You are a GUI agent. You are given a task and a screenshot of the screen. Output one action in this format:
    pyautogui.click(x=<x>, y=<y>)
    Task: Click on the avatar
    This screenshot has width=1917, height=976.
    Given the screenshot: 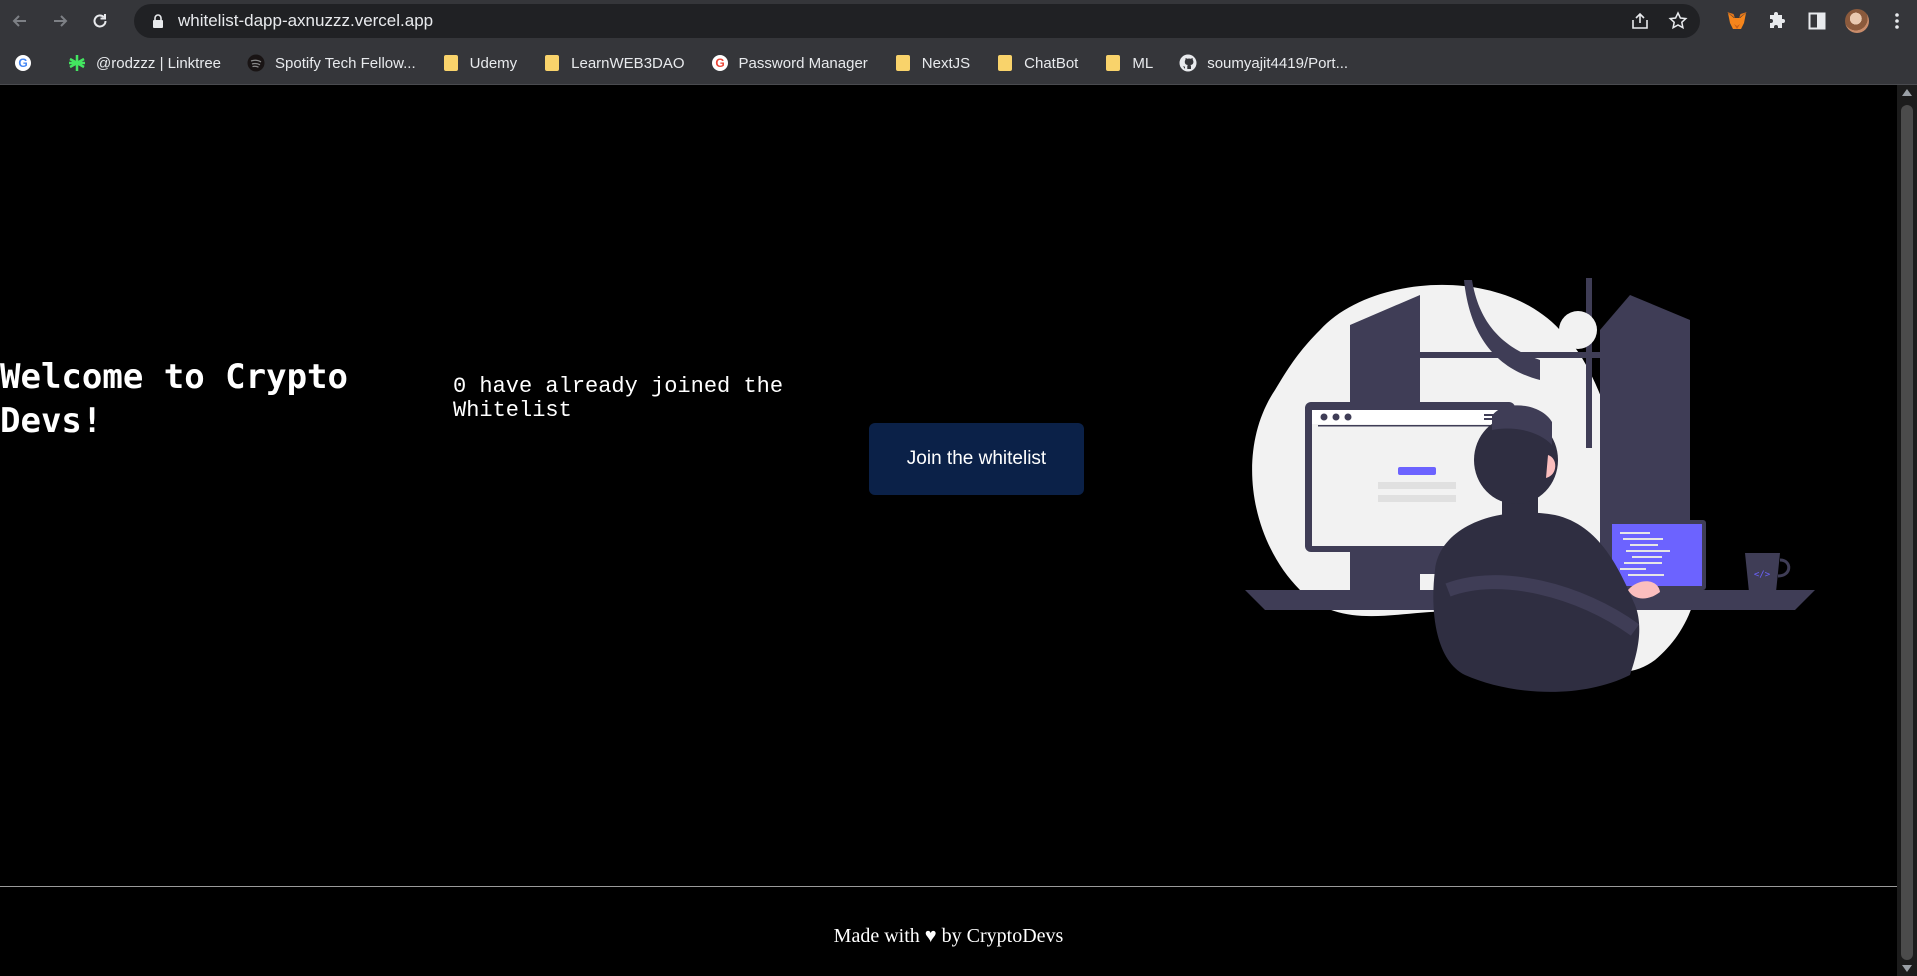 What is the action you would take?
    pyautogui.click(x=1857, y=21)
    